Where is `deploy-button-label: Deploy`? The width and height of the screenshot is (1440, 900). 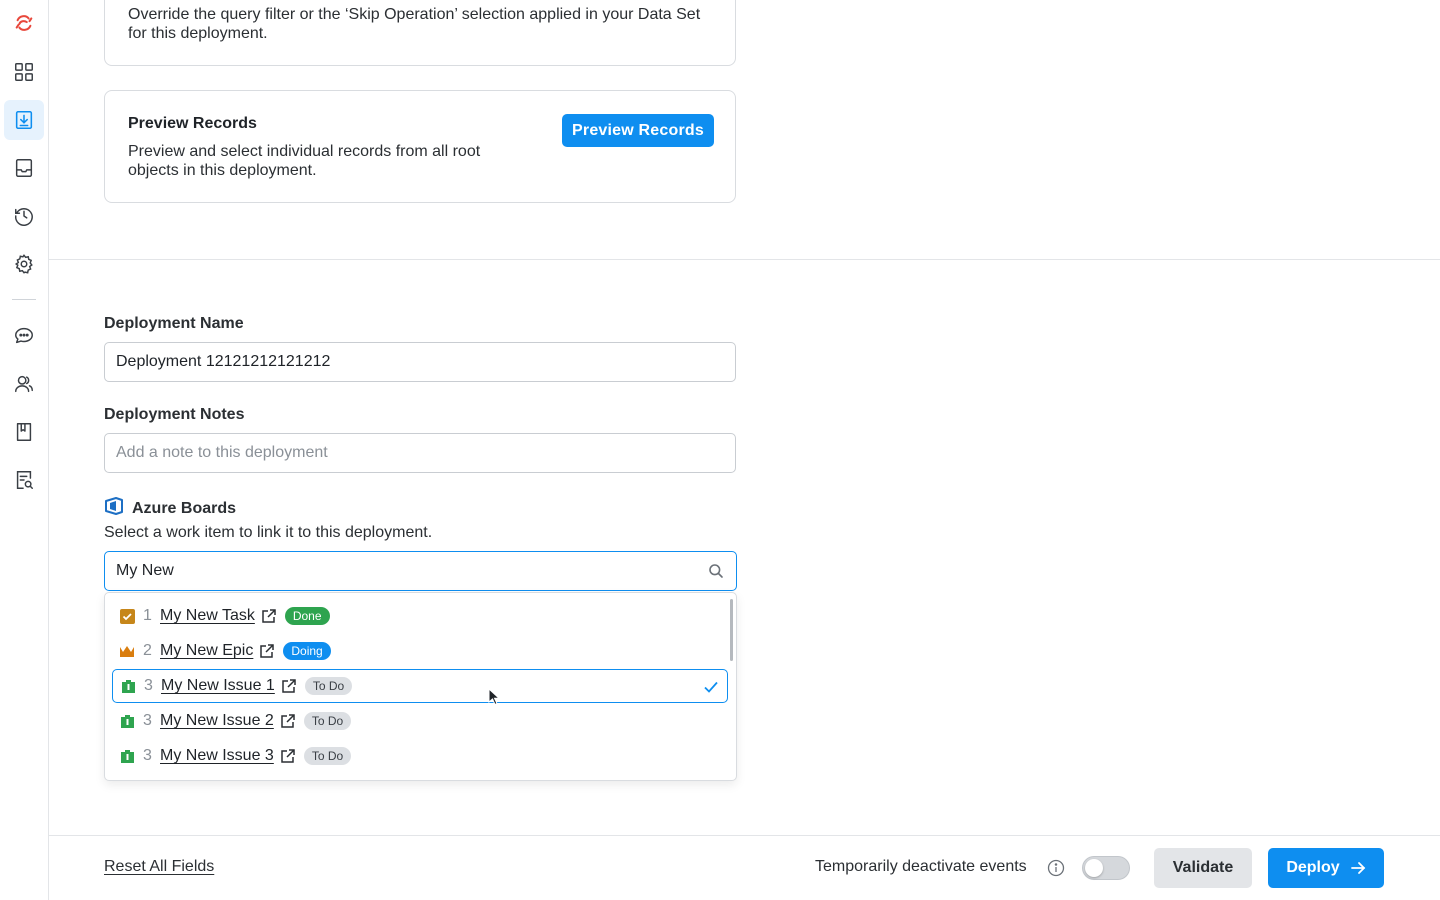
deploy-button-label: Deploy is located at coordinates (1313, 867).